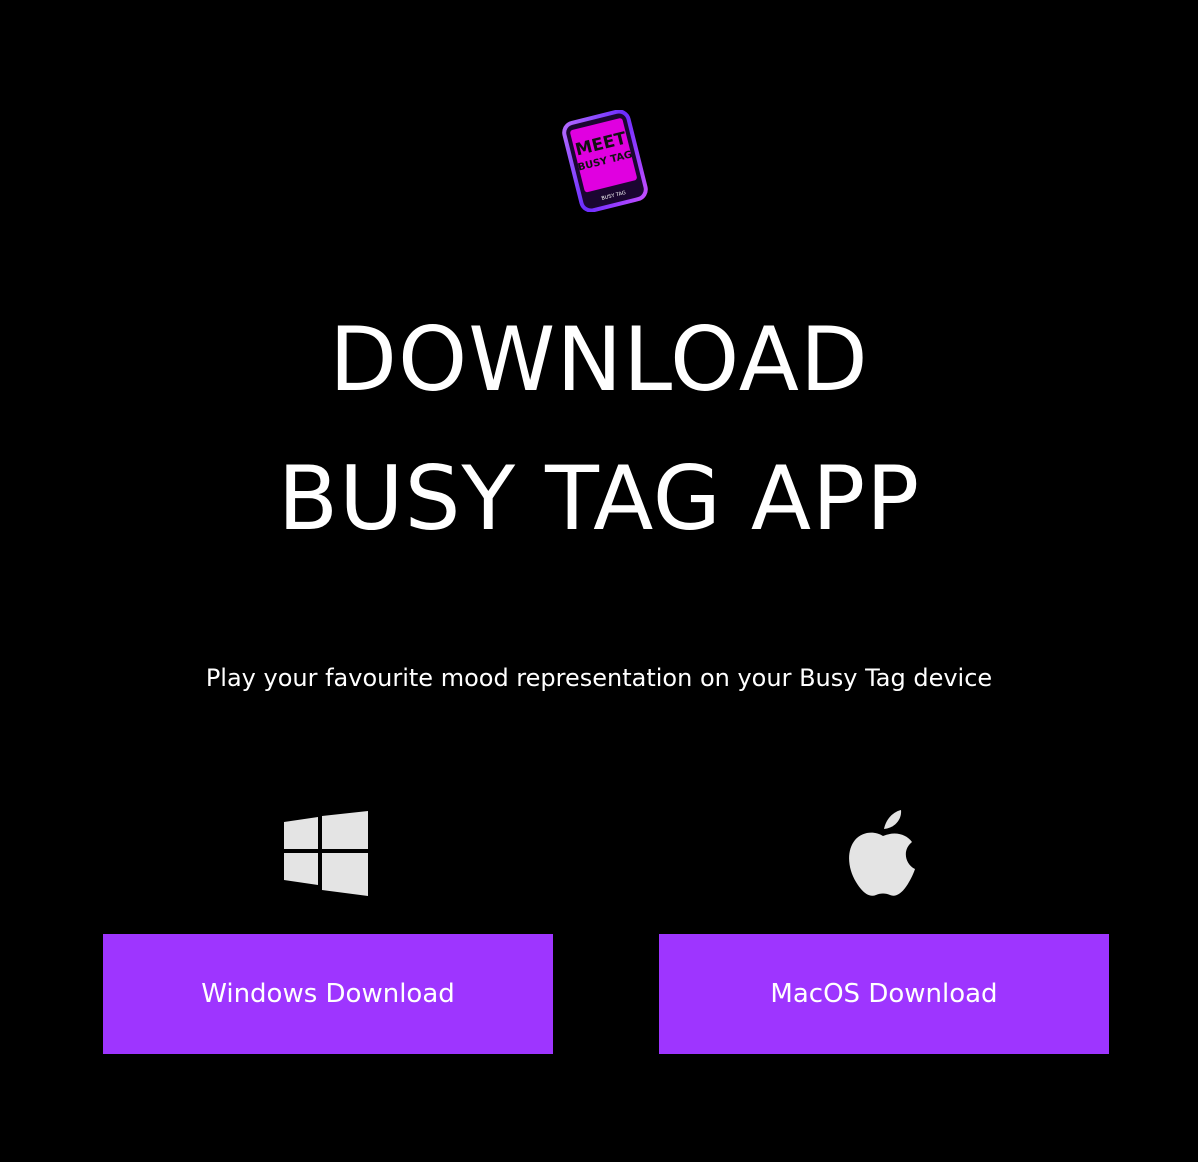 The width and height of the screenshot is (1198, 1162). Describe the element at coordinates (326, 853) in the screenshot. I see `windows-logo-icon` at that location.